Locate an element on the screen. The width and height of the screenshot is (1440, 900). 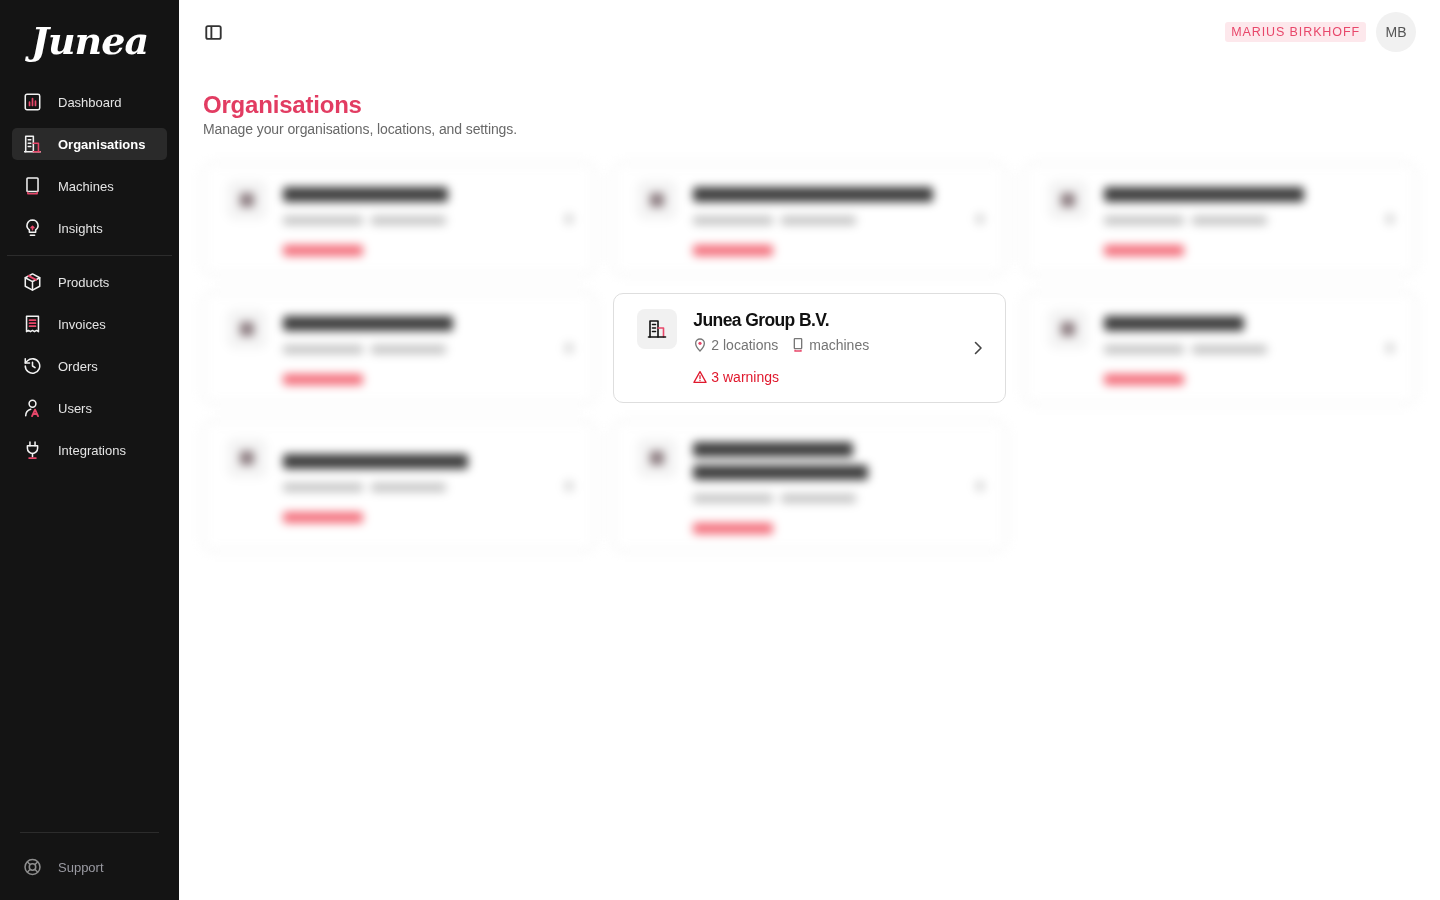
nav-item: Orders is located at coordinates (89, 366).